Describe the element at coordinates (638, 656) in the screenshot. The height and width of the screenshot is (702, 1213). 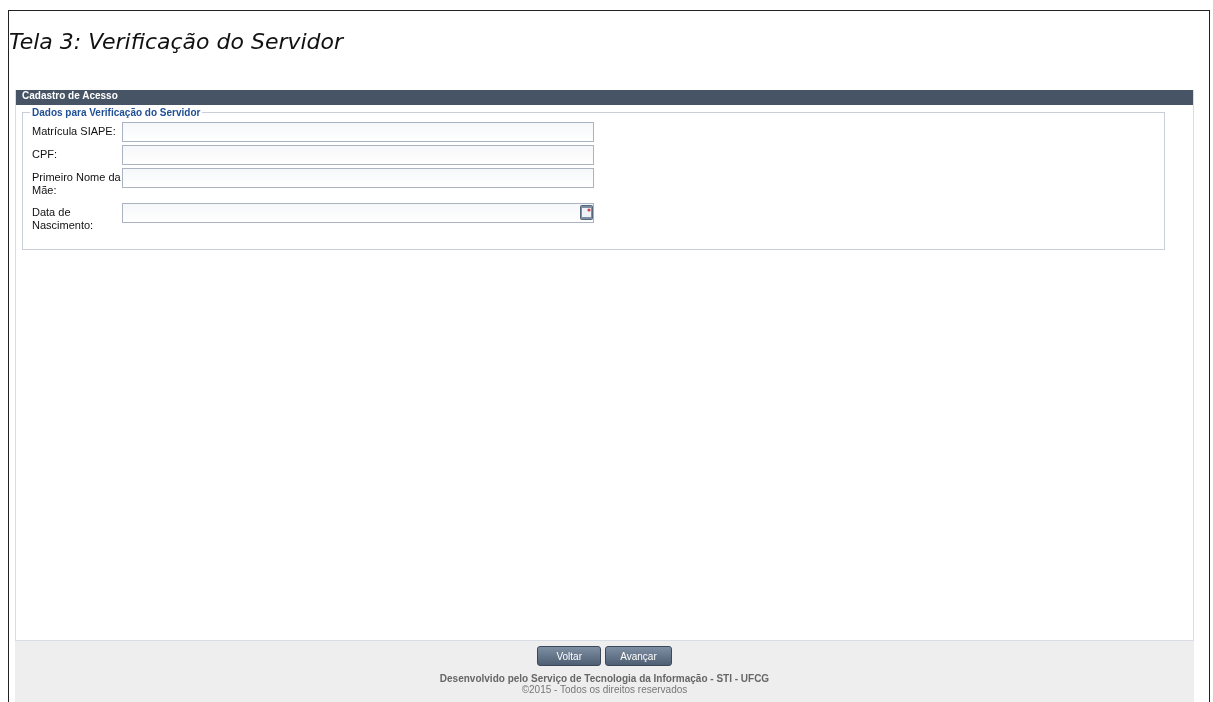
I see `nav-button: Avançar` at that location.